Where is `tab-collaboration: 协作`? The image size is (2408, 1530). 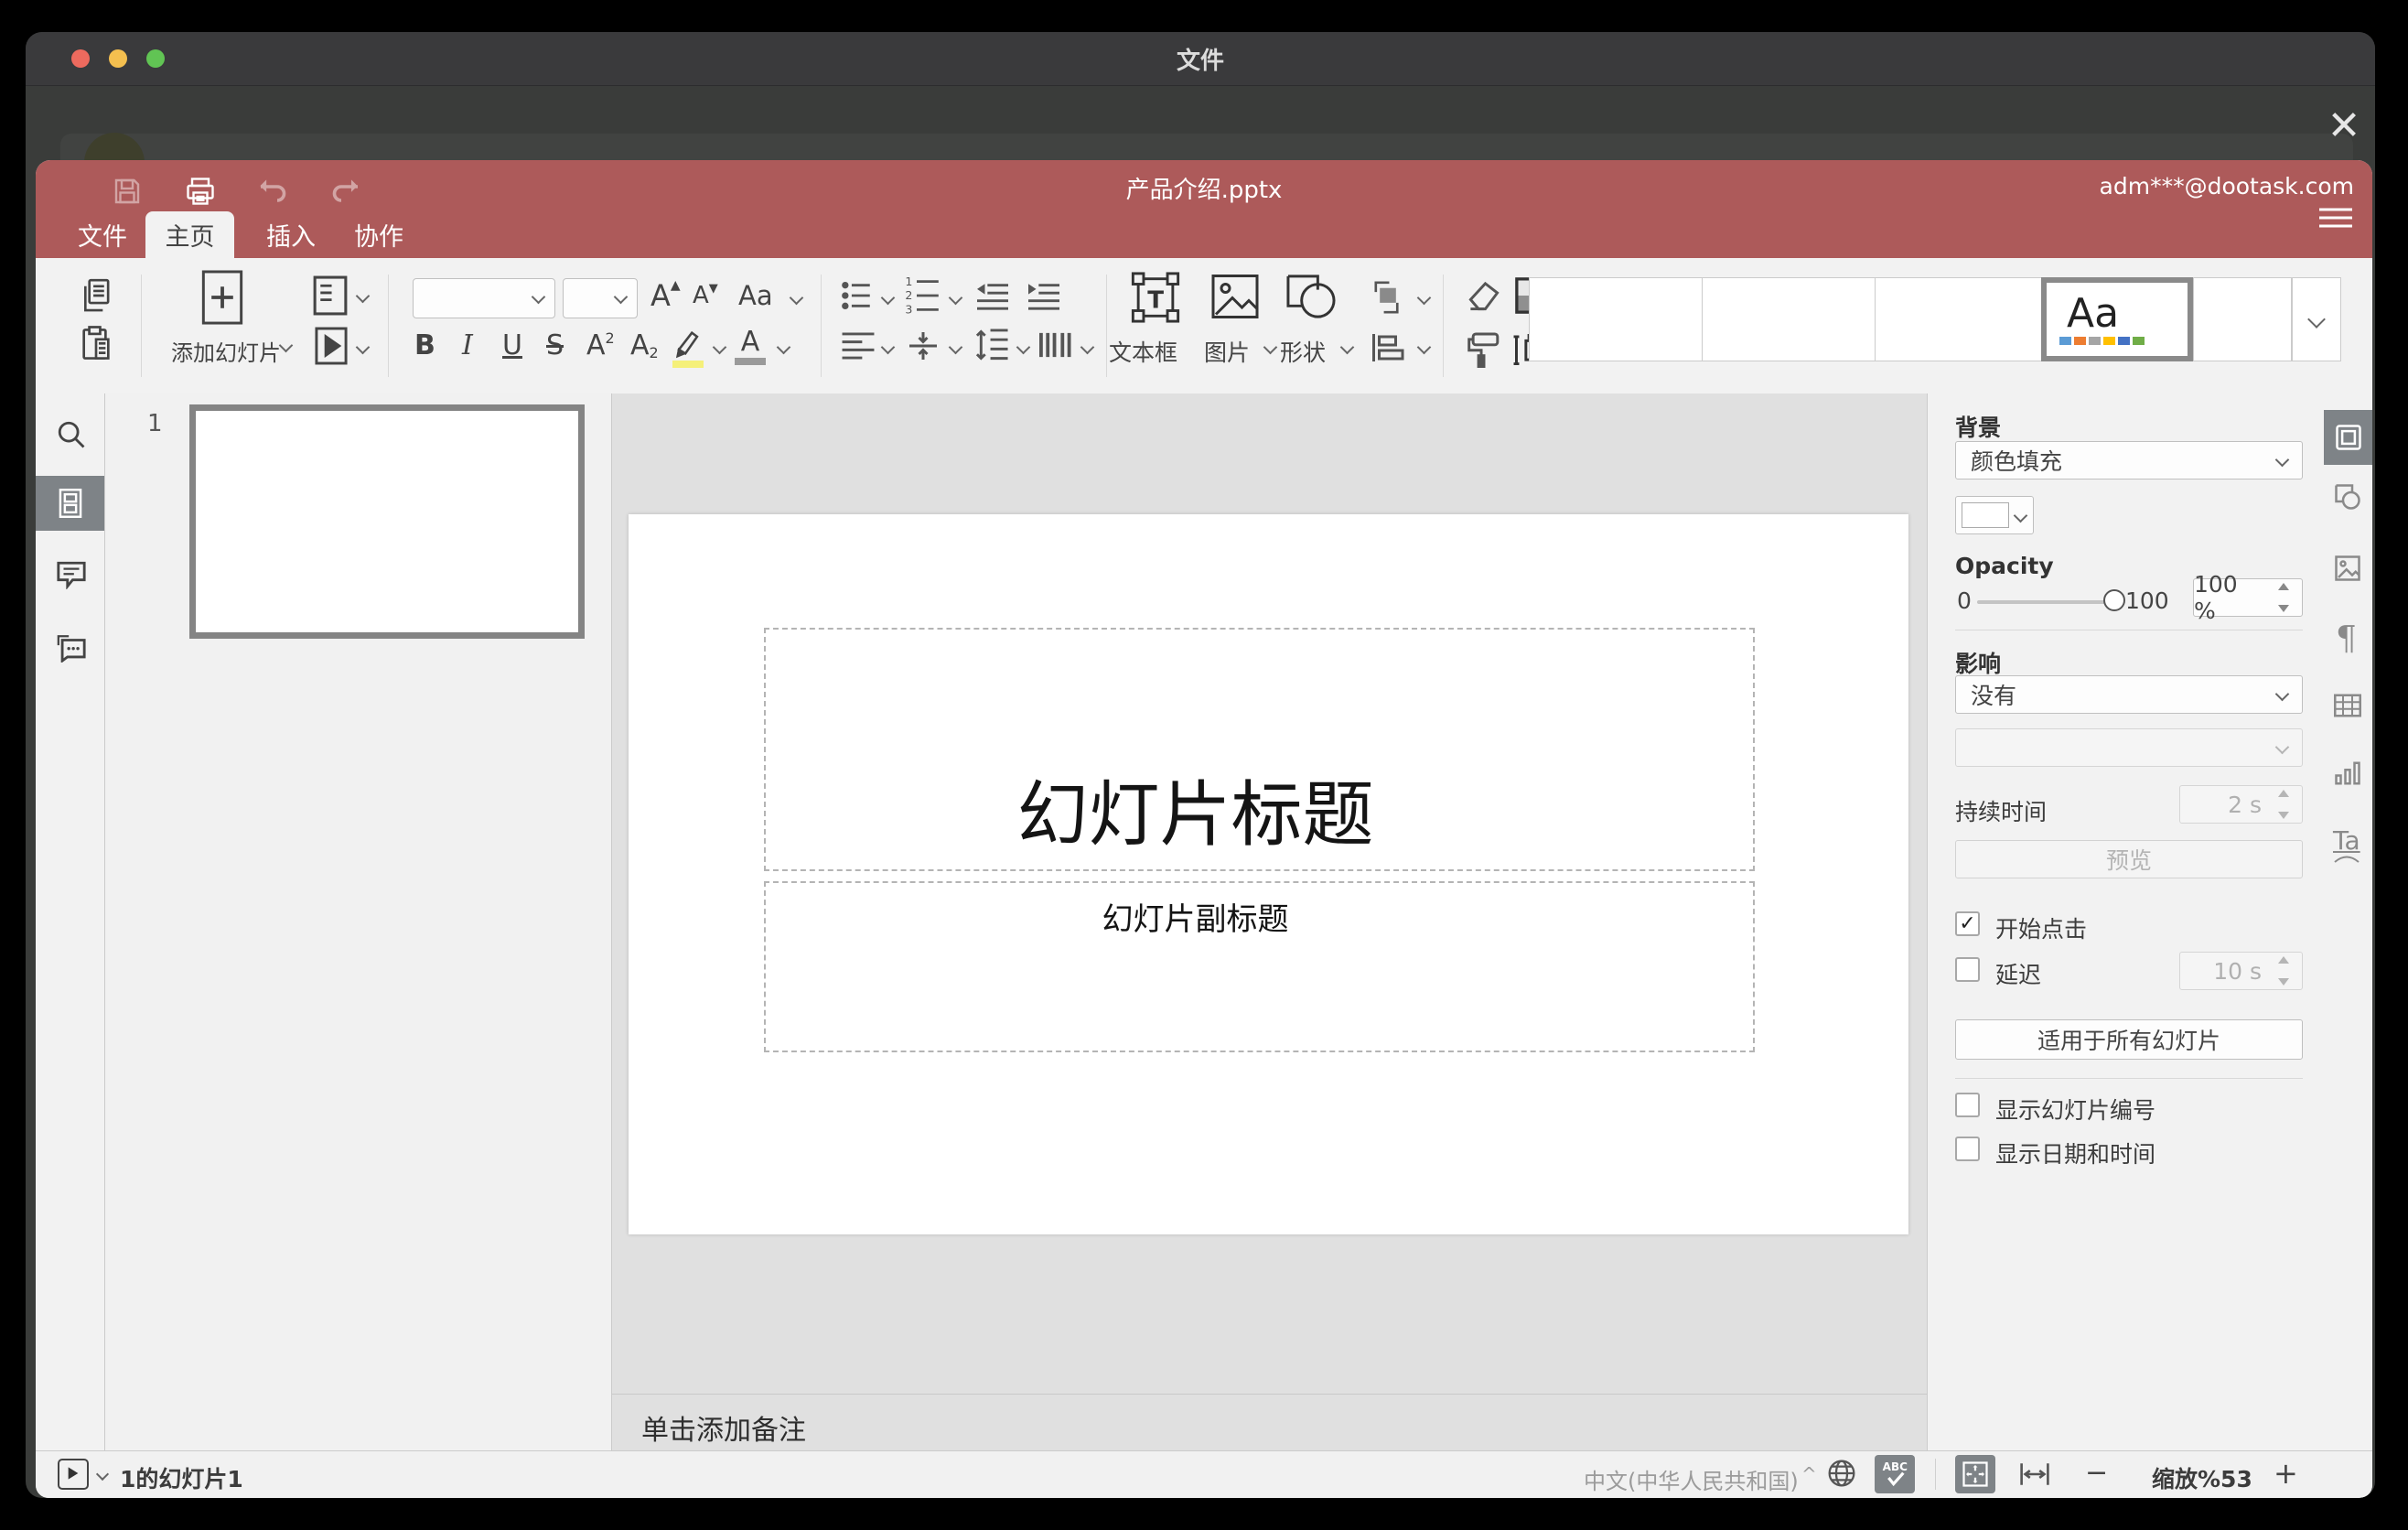
tab-collaboration: 协作 is located at coordinates (378, 234).